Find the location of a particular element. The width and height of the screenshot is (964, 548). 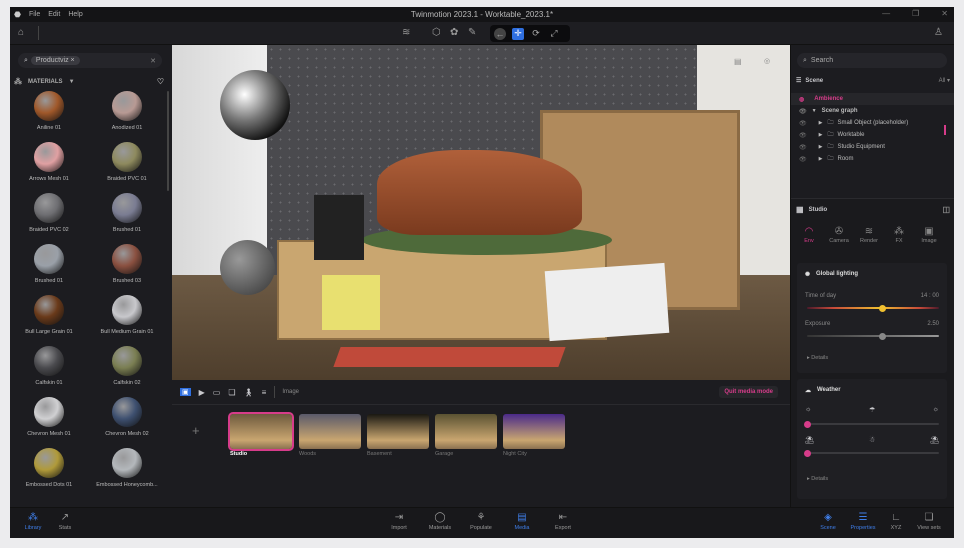

vr-icon: ◎ is located at coordinates (767, 61).